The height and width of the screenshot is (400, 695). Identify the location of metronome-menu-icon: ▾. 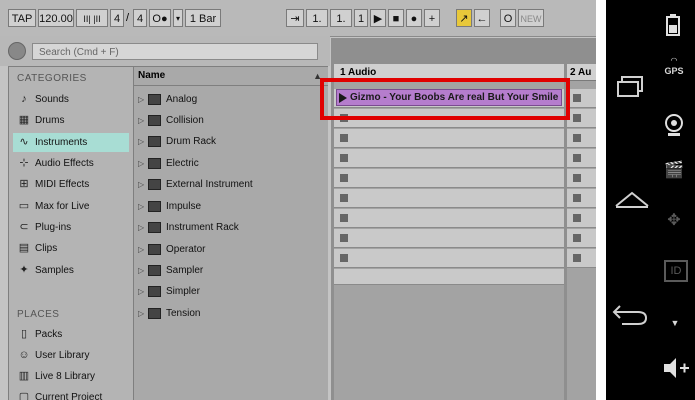
(178, 18).